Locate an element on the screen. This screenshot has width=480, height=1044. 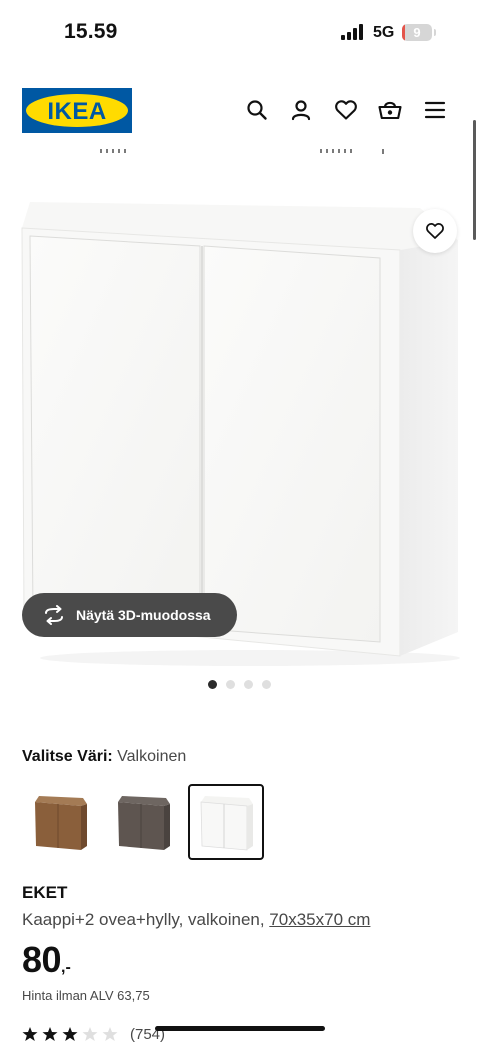
product-name: EKET is located at coordinates (45, 892).